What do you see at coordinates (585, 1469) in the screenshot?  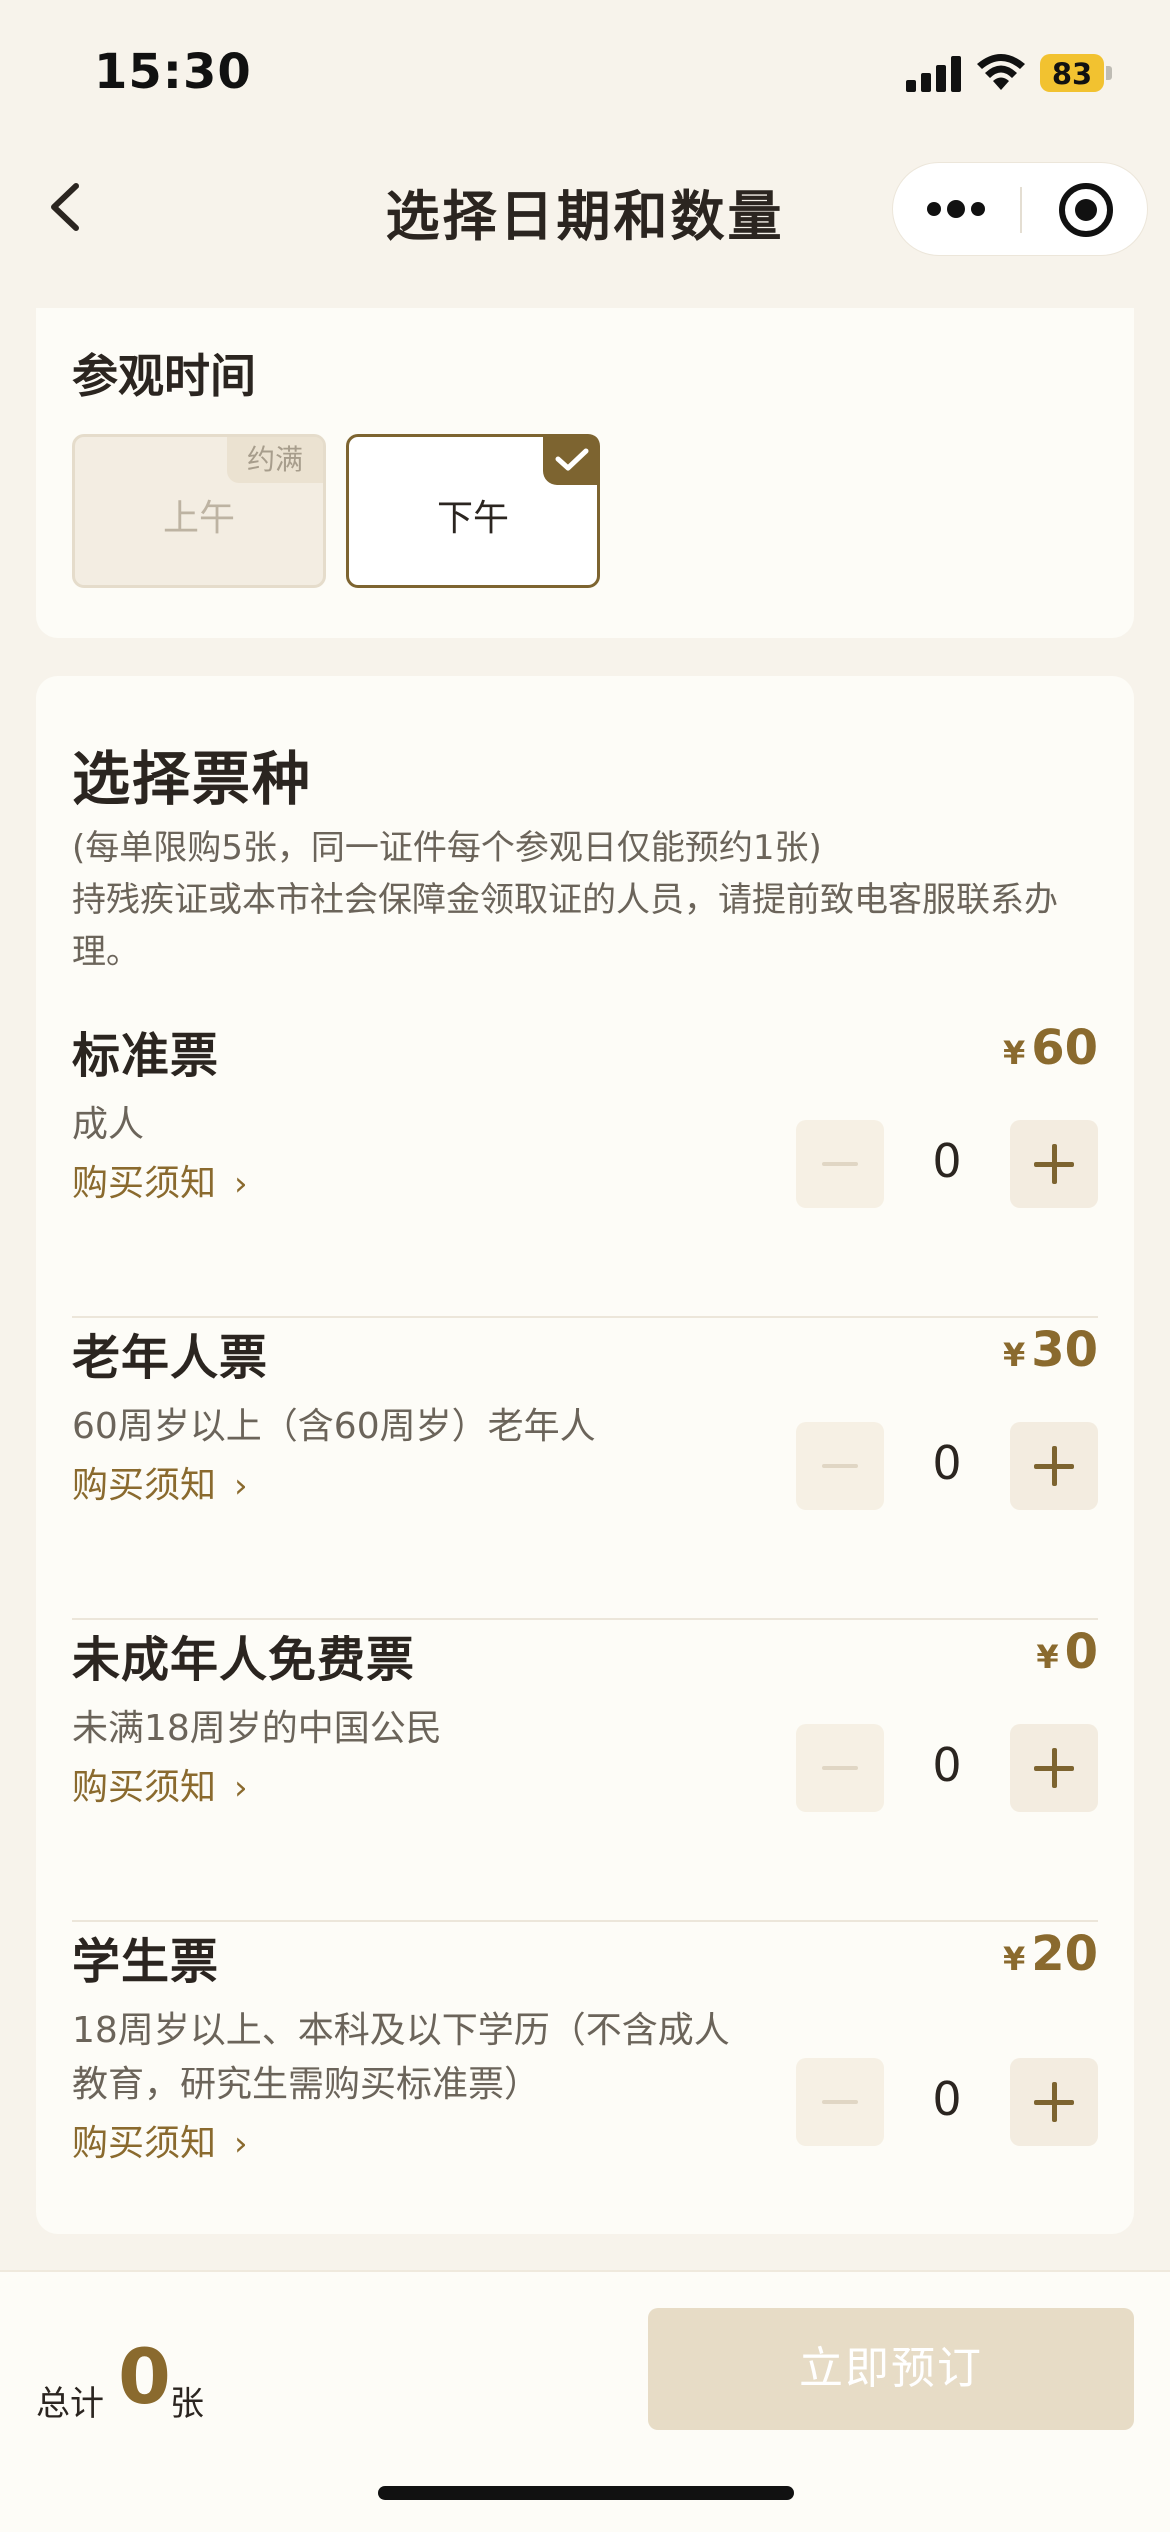 I see `ticket-senior: 老年人票 ¥30 60周岁以上（含60周岁）老年人 购买须知 › 0` at bounding box center [585, 1469].